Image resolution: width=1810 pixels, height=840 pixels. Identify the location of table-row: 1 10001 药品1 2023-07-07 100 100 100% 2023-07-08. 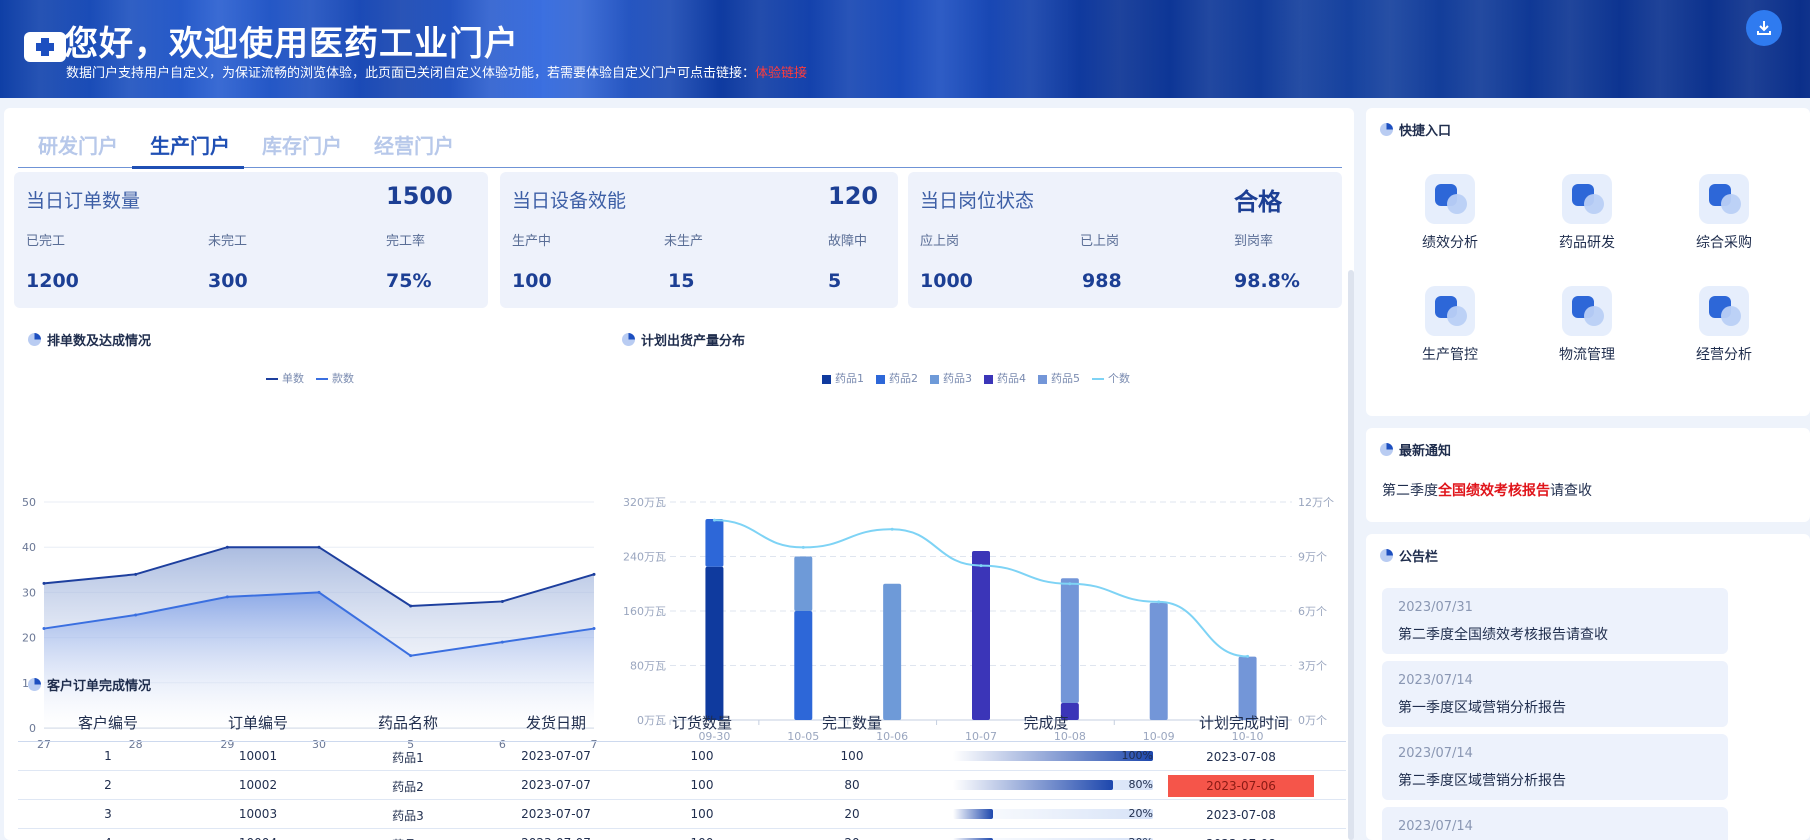
(682, 756).